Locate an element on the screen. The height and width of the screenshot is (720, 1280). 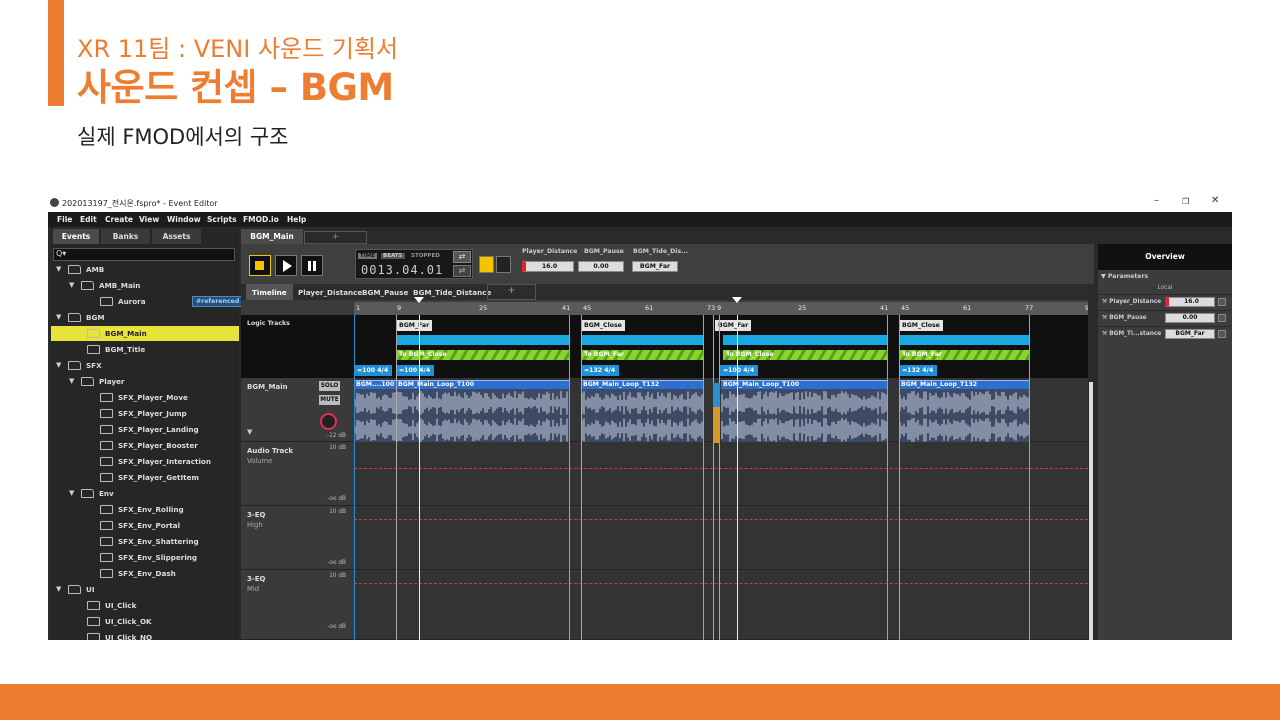
tree-event: SFX_Env_Rolling is located at coordinates (145, 509).